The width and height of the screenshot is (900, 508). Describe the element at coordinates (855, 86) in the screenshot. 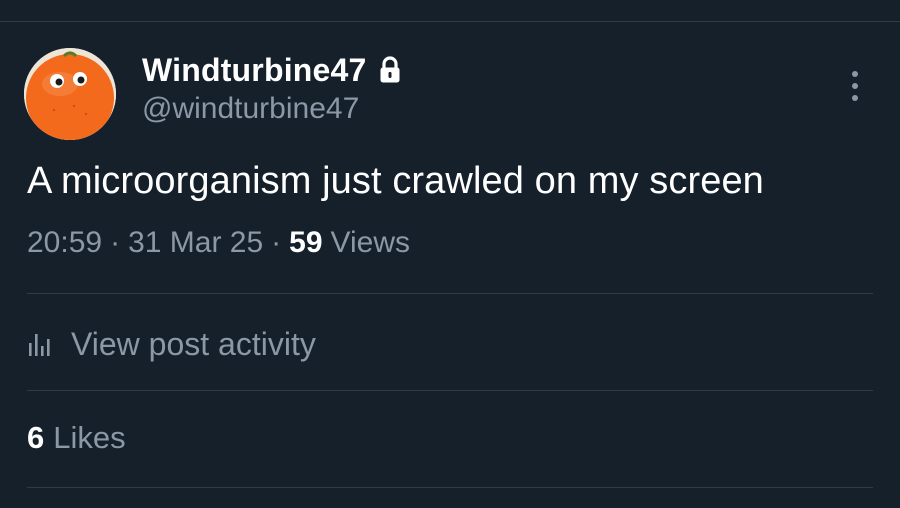

I see `more-vertical-icon` at that location.